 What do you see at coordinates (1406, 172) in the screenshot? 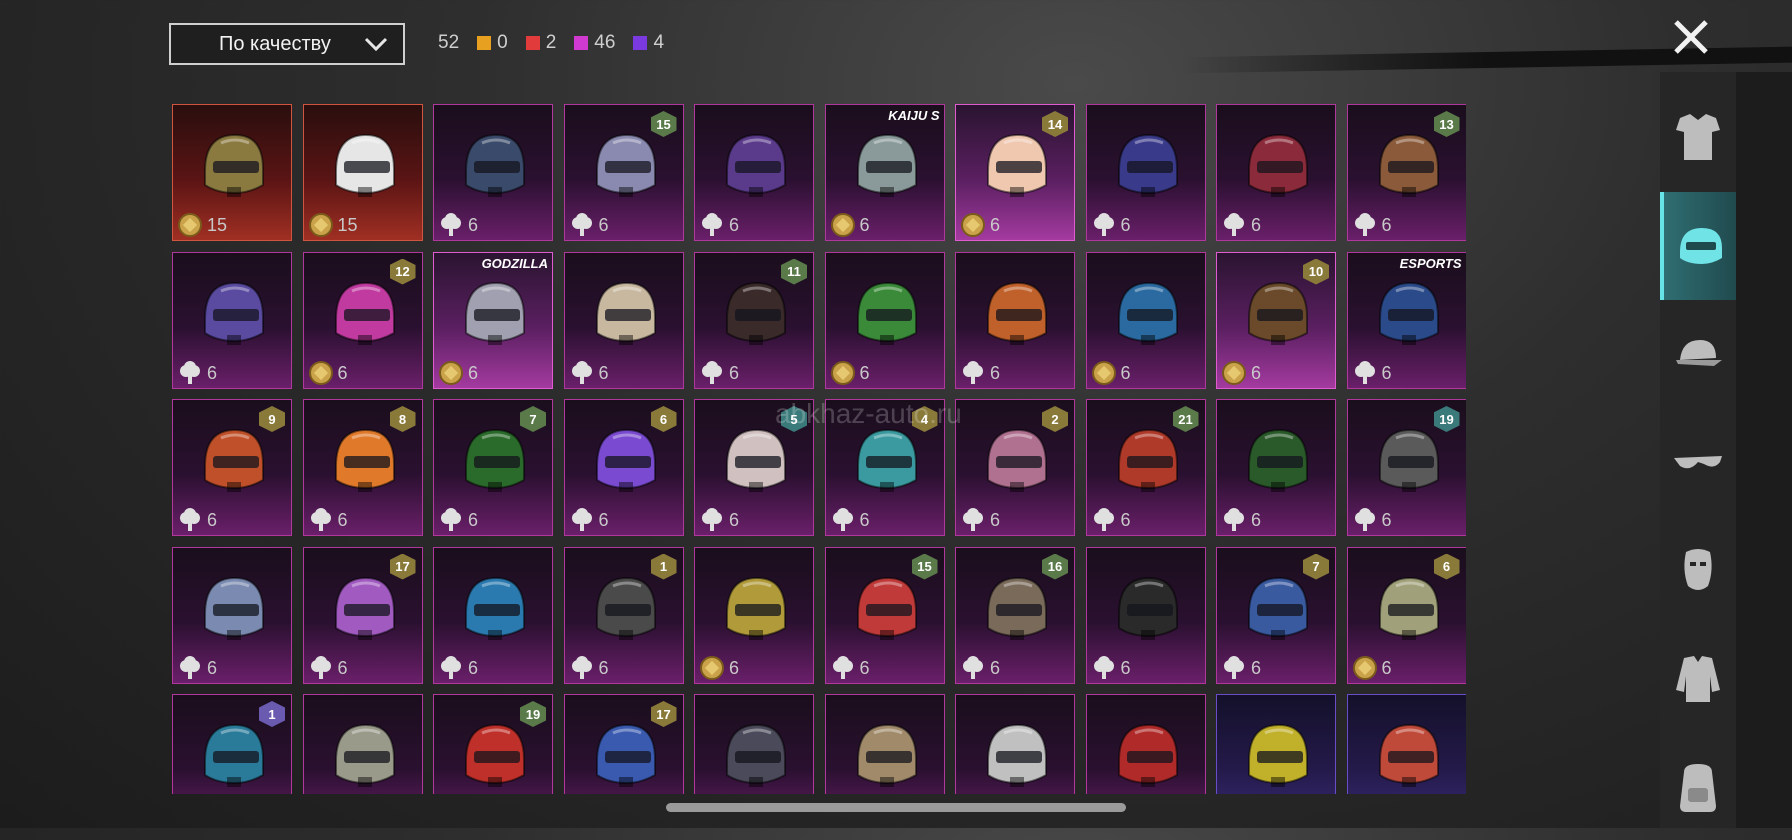
I see `helmet-item-card: 6 13` at bounding box center [1406, 172].